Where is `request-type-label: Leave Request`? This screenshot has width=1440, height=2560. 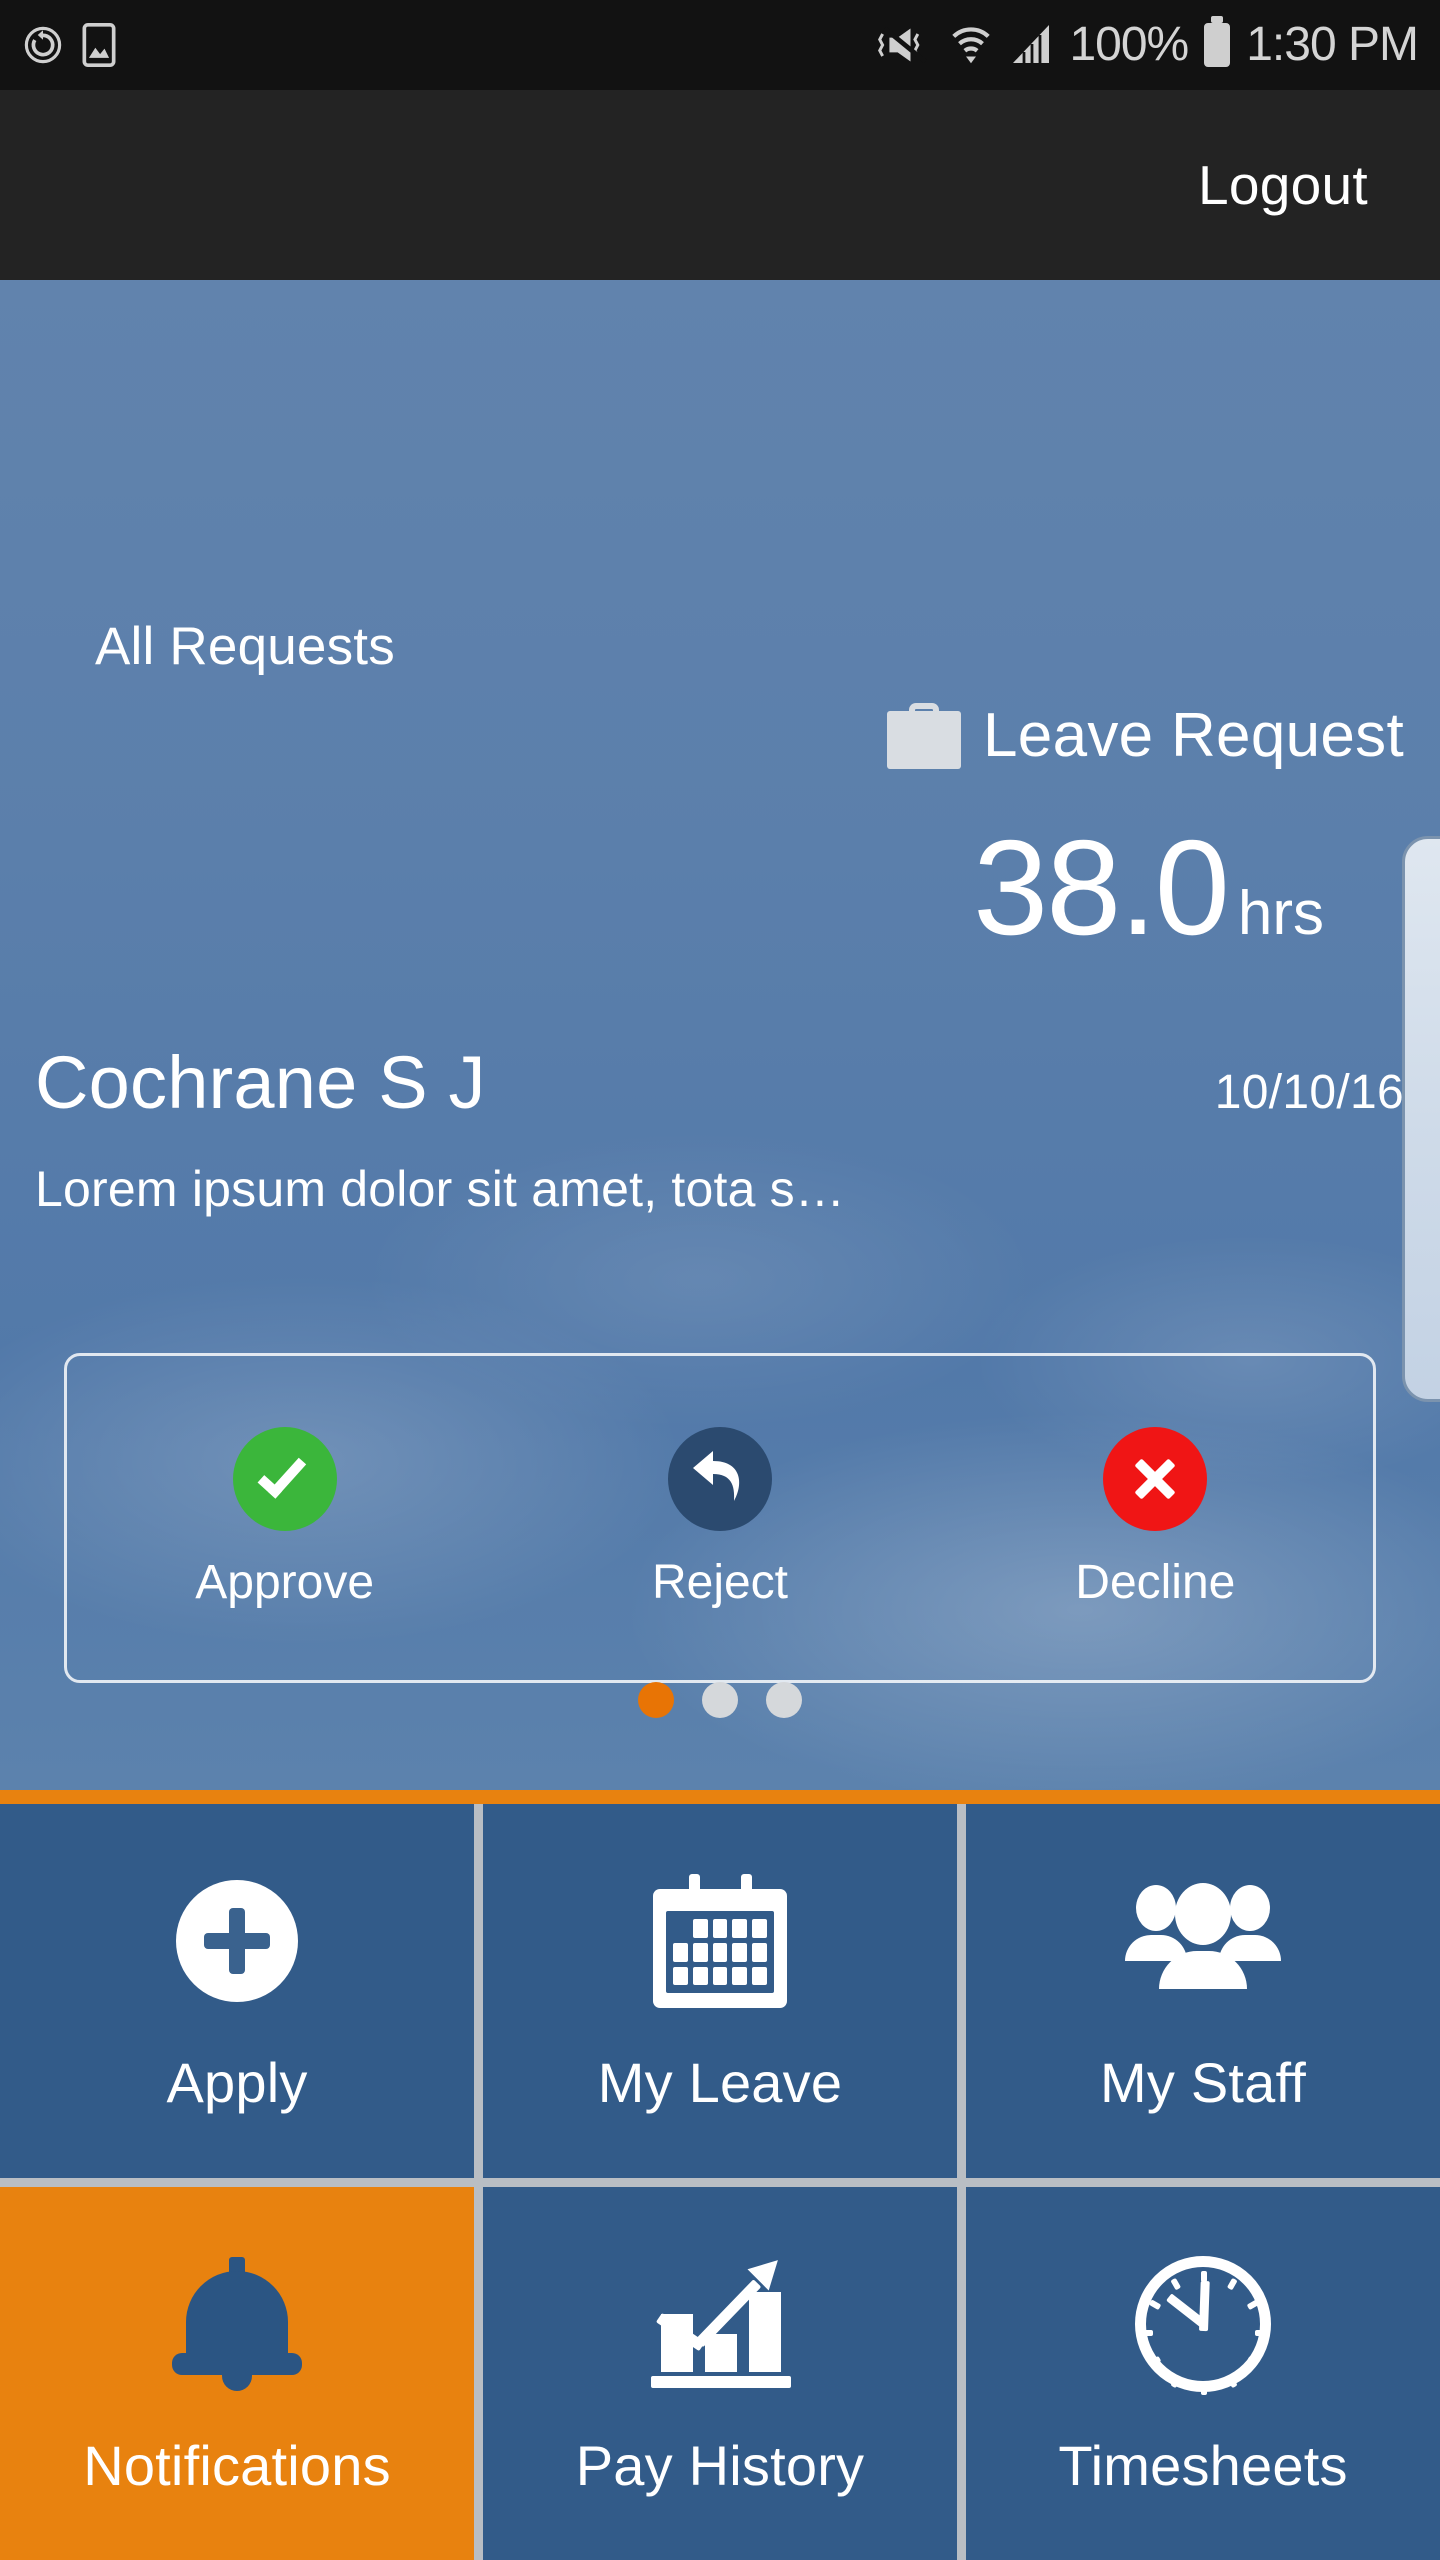
request-type-label: Leave Request is located at coordinates (1193, 735).